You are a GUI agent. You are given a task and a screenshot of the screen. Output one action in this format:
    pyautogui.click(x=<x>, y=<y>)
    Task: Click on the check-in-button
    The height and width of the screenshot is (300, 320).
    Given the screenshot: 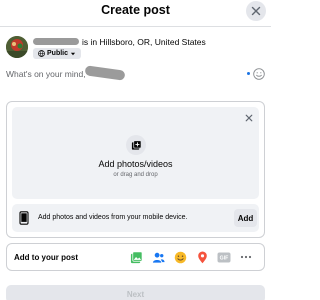 What is the action you would take?
    pyautogui.click(x=202, y=257)
    